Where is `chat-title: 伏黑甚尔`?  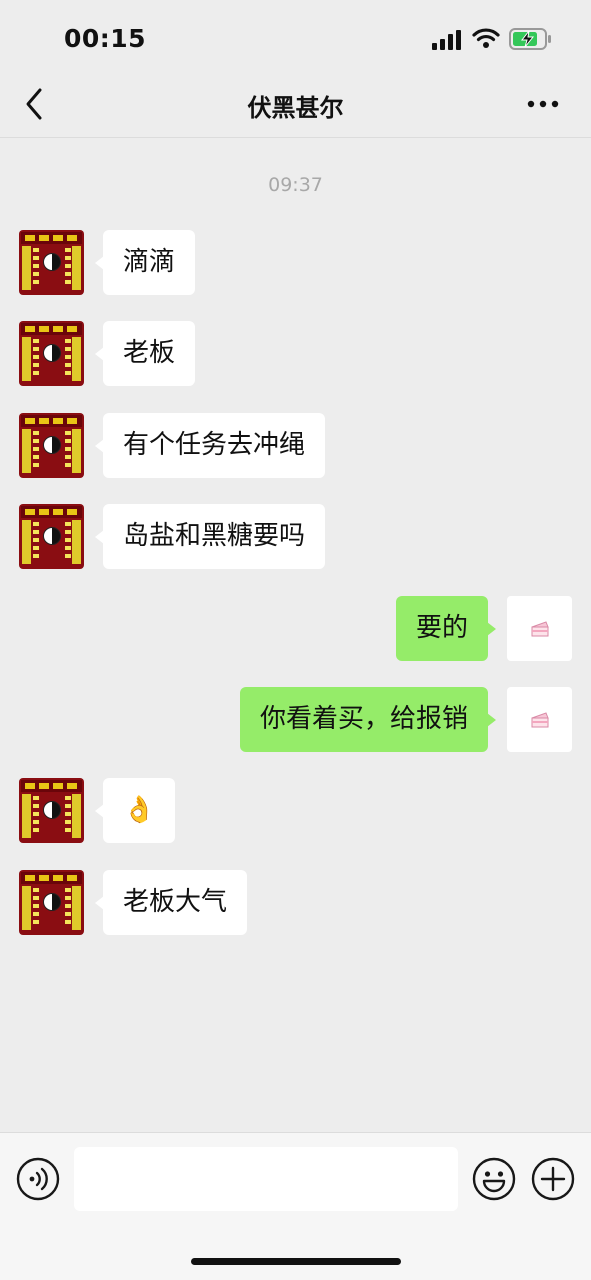 chat-title: 伏黑甚尔 is located at coordinates (295, 108).